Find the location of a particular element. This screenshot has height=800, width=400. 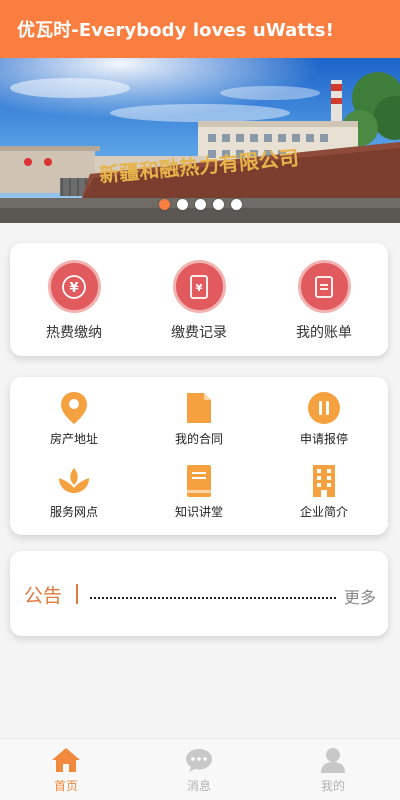

apply-suspension-button: 申请报停 is located at coordinates (324, 418).